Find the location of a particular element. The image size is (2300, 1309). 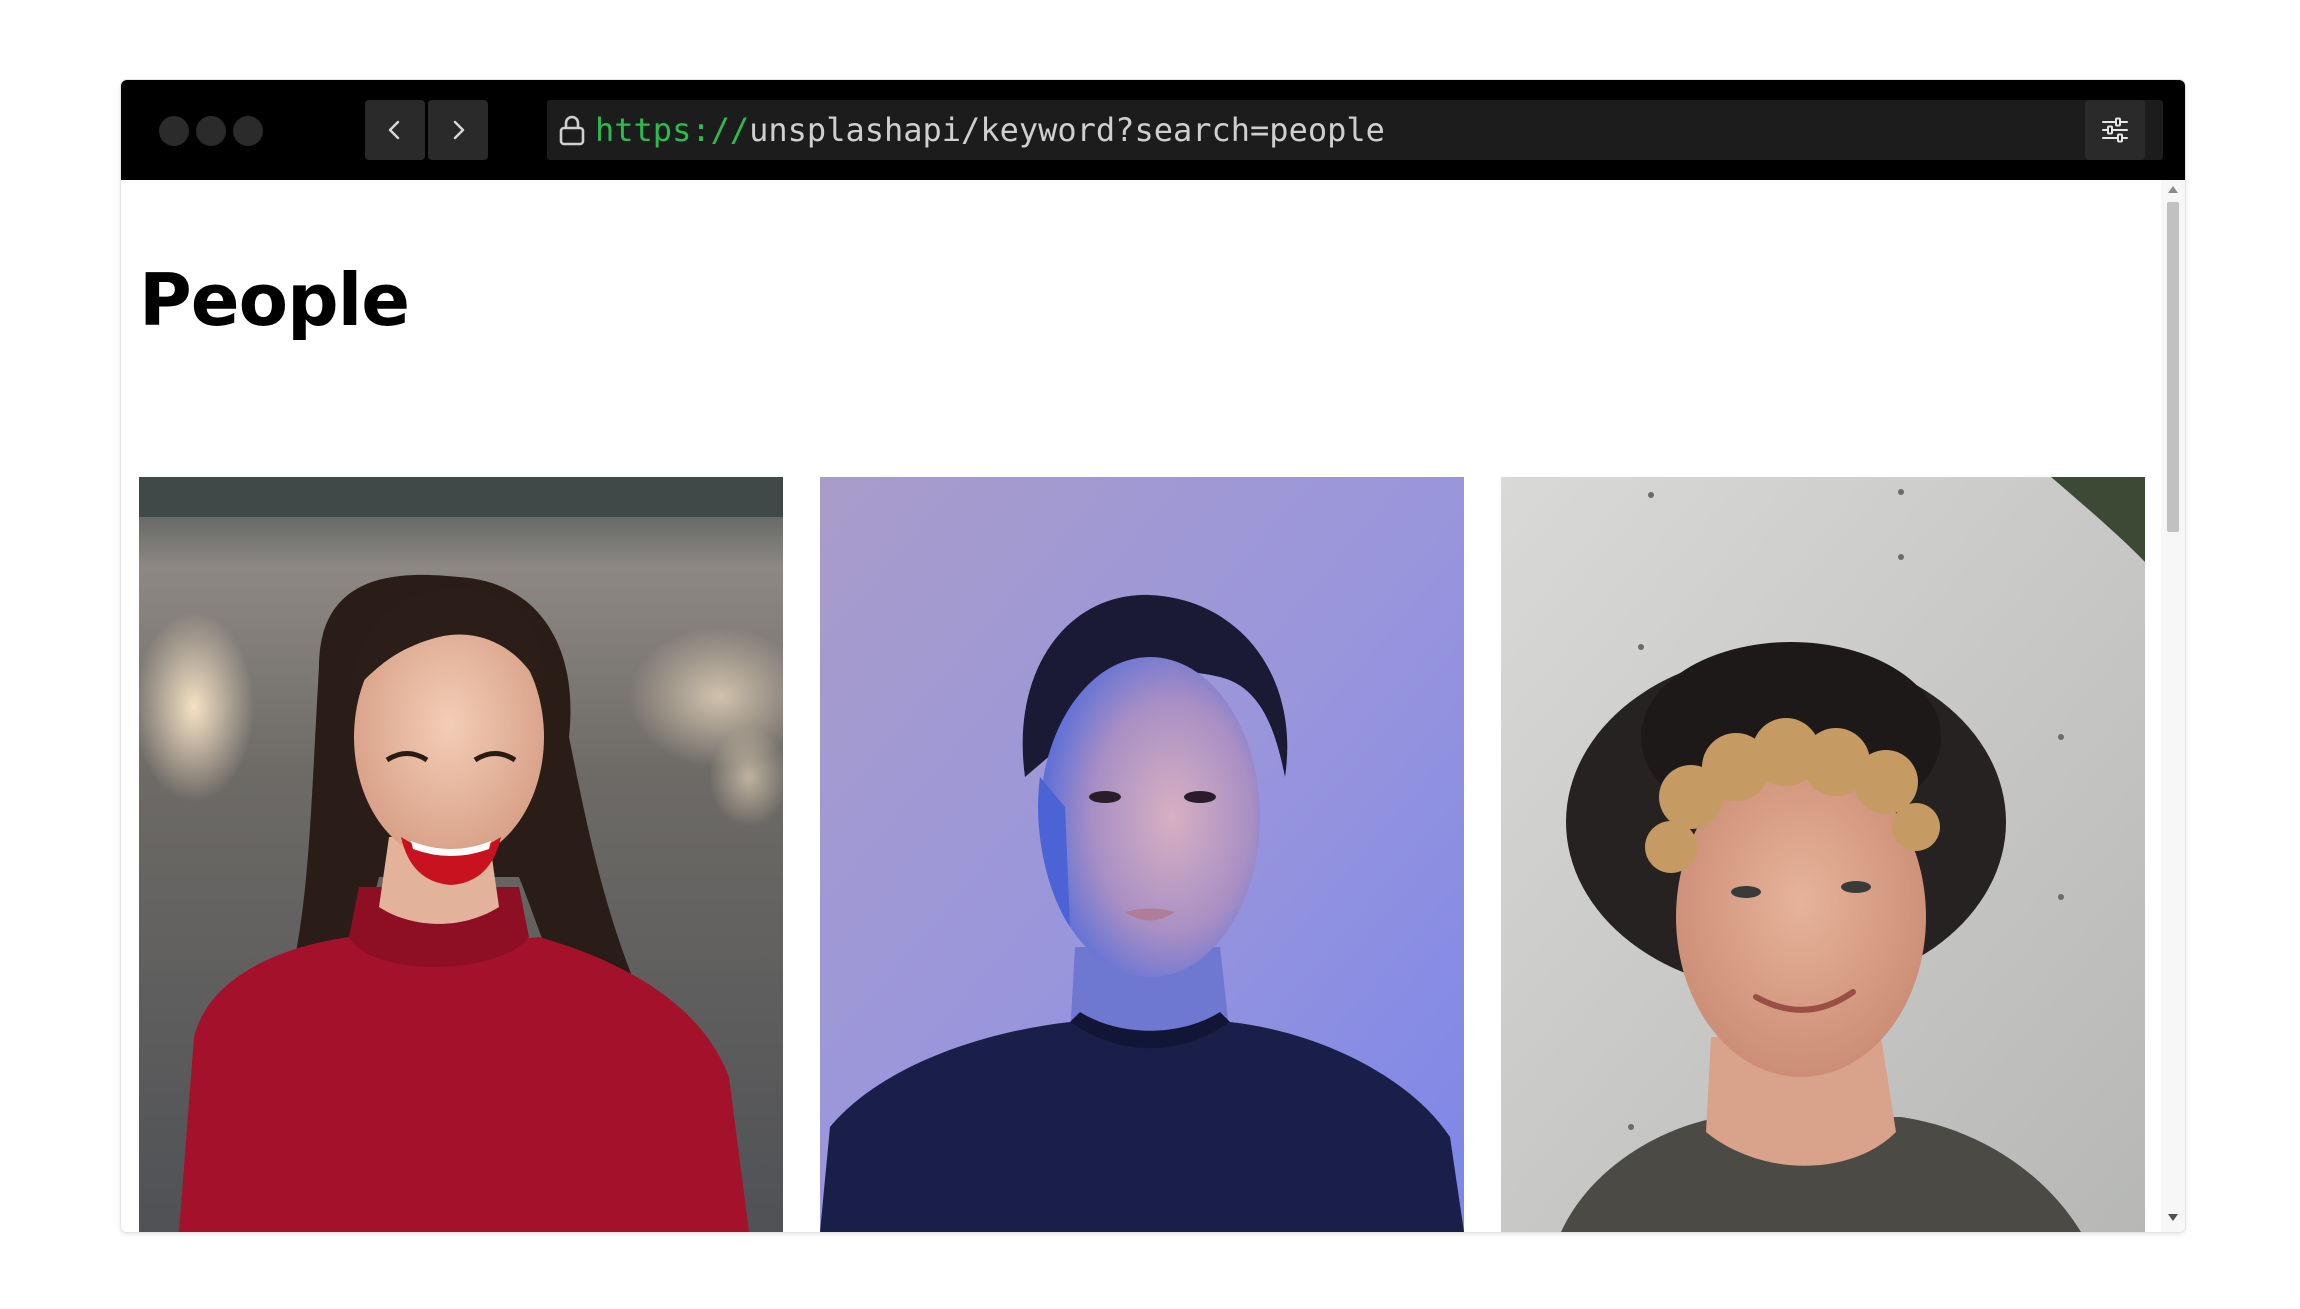

url-scheme: https:// is located at coordinates (672, 130).